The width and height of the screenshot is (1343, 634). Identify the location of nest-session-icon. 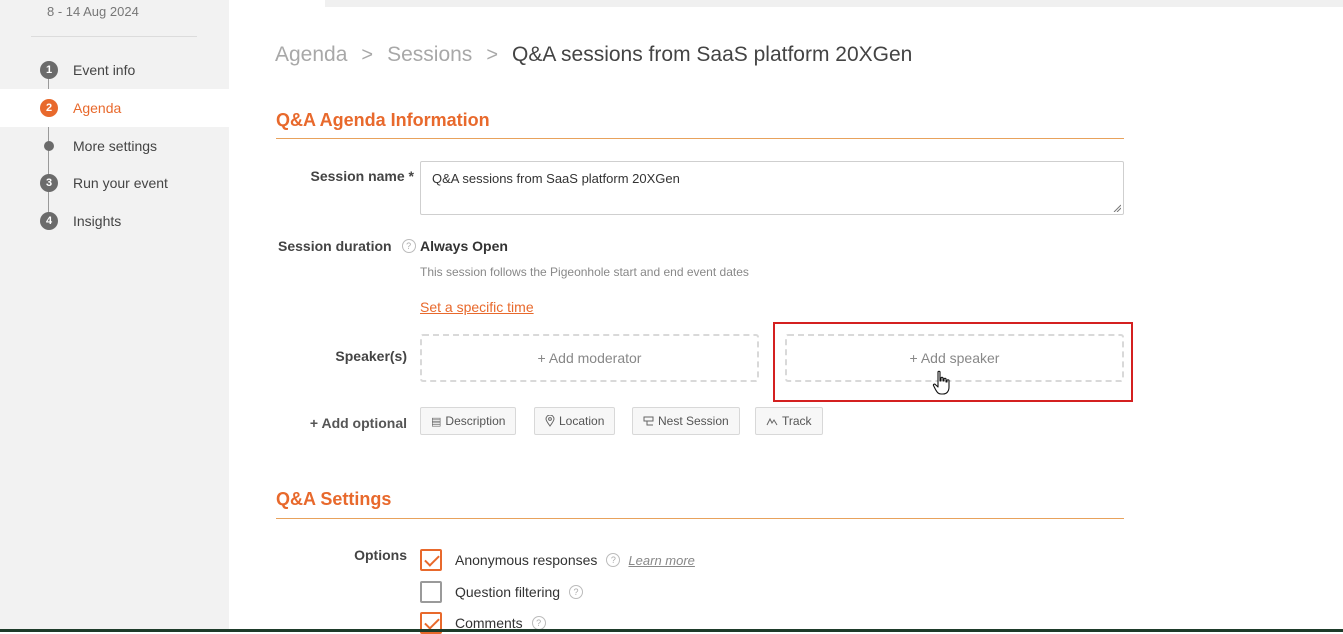
(648, 420).